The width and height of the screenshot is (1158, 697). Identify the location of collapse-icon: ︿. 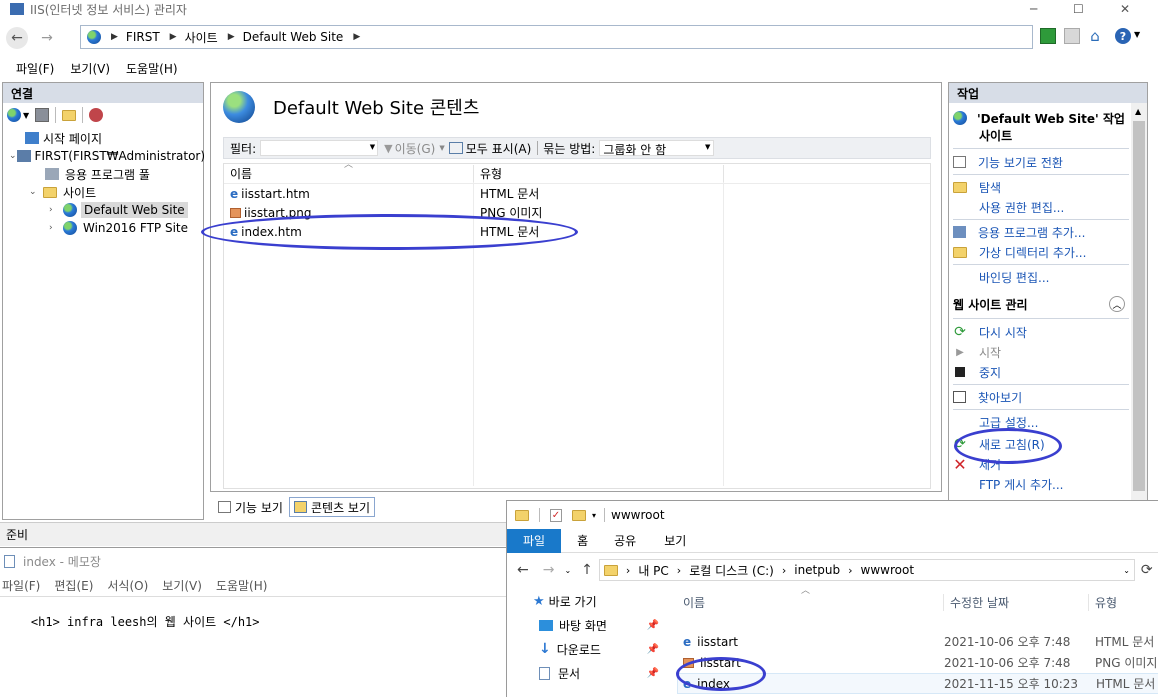
(1117, 304).